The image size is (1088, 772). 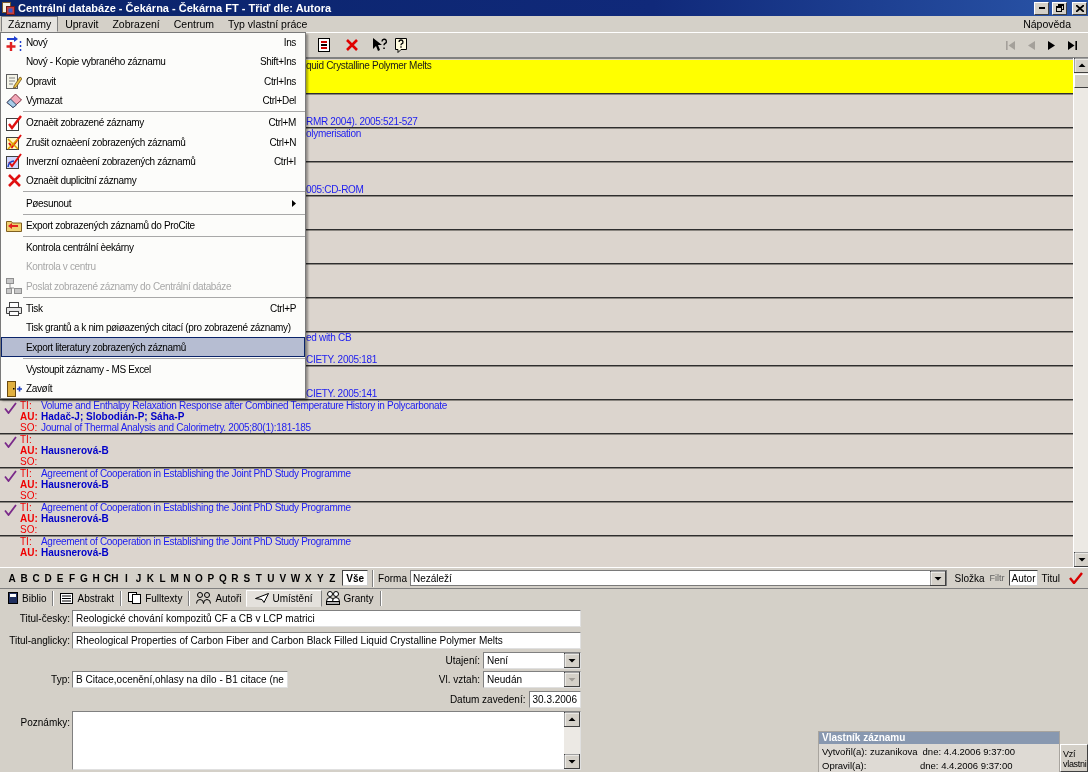 I want to click on record-source: Journal of Thermal Analysis and Calorimetry. 2005;80(1):181-185, so click(x=176, y=427).